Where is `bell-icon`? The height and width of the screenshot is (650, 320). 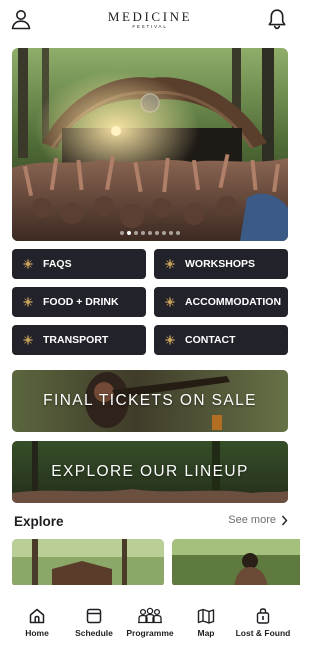 bell-icon is located at coordinates (277, 19).